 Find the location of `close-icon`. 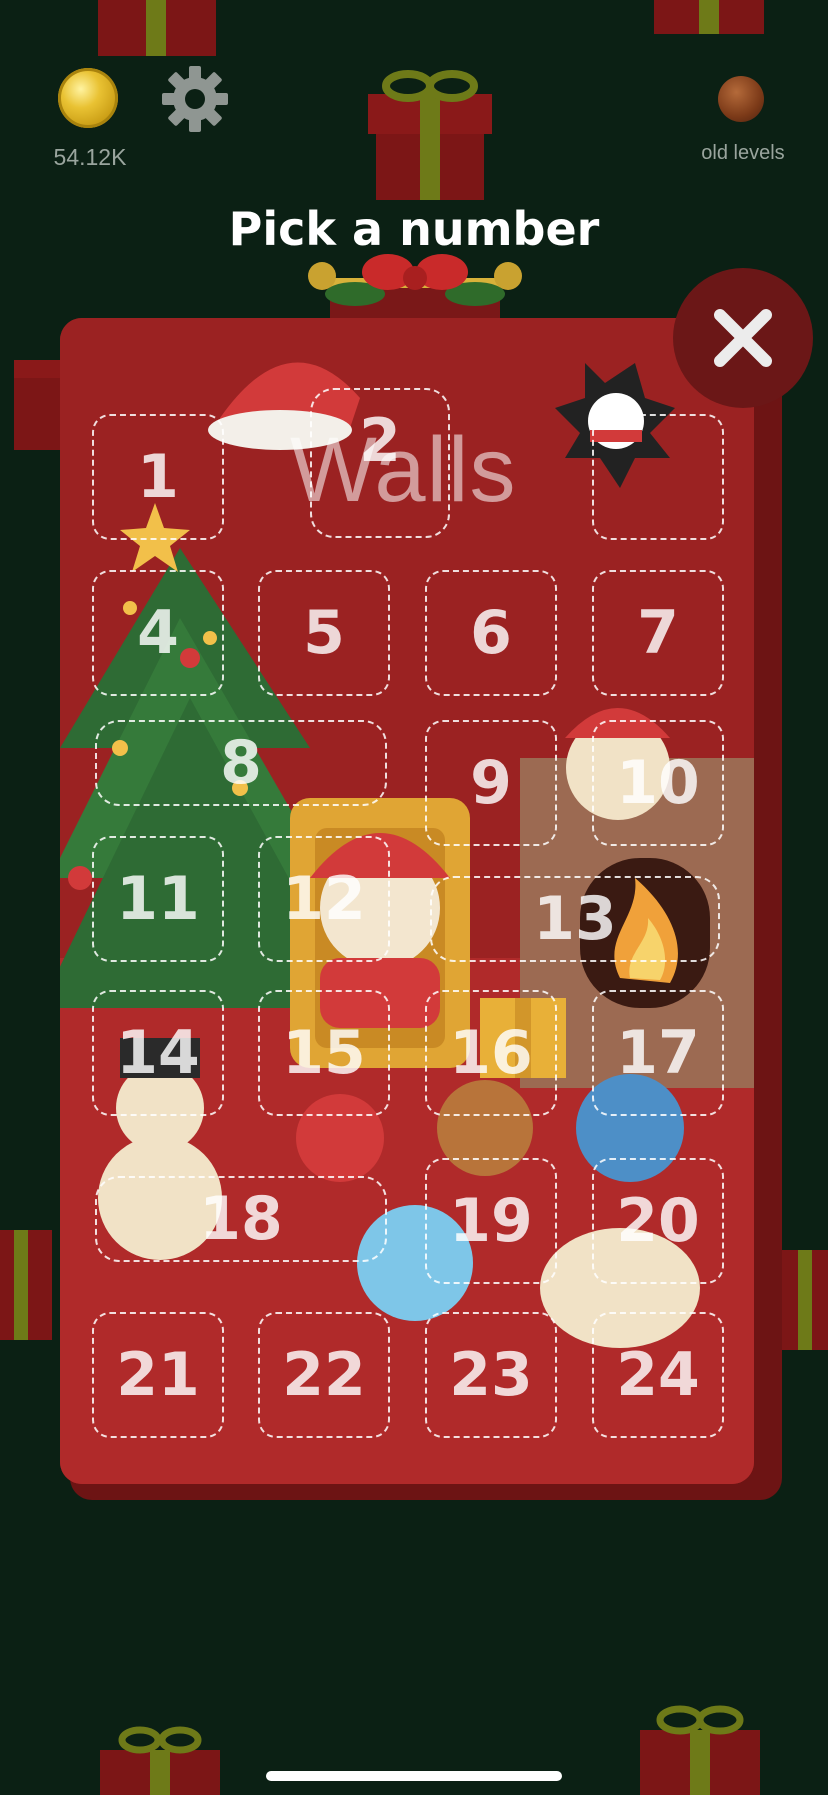

close-icon is located at coordinates (743, 338).